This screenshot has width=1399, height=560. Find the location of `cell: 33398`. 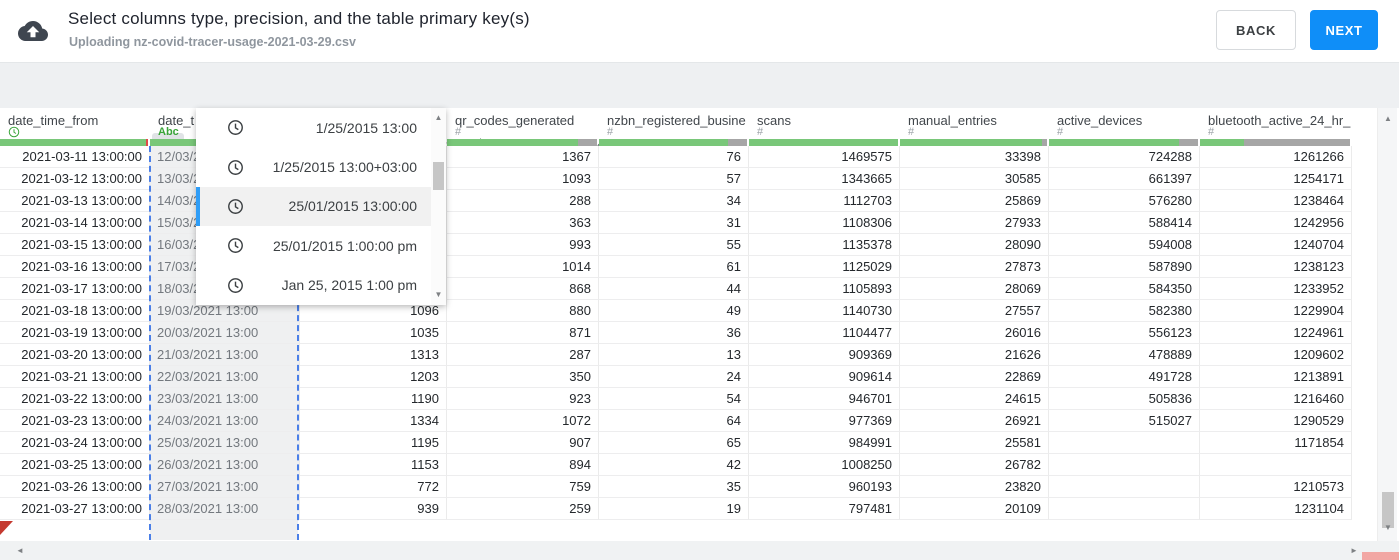

cell: 33398 is located at coordinates (974, 157).